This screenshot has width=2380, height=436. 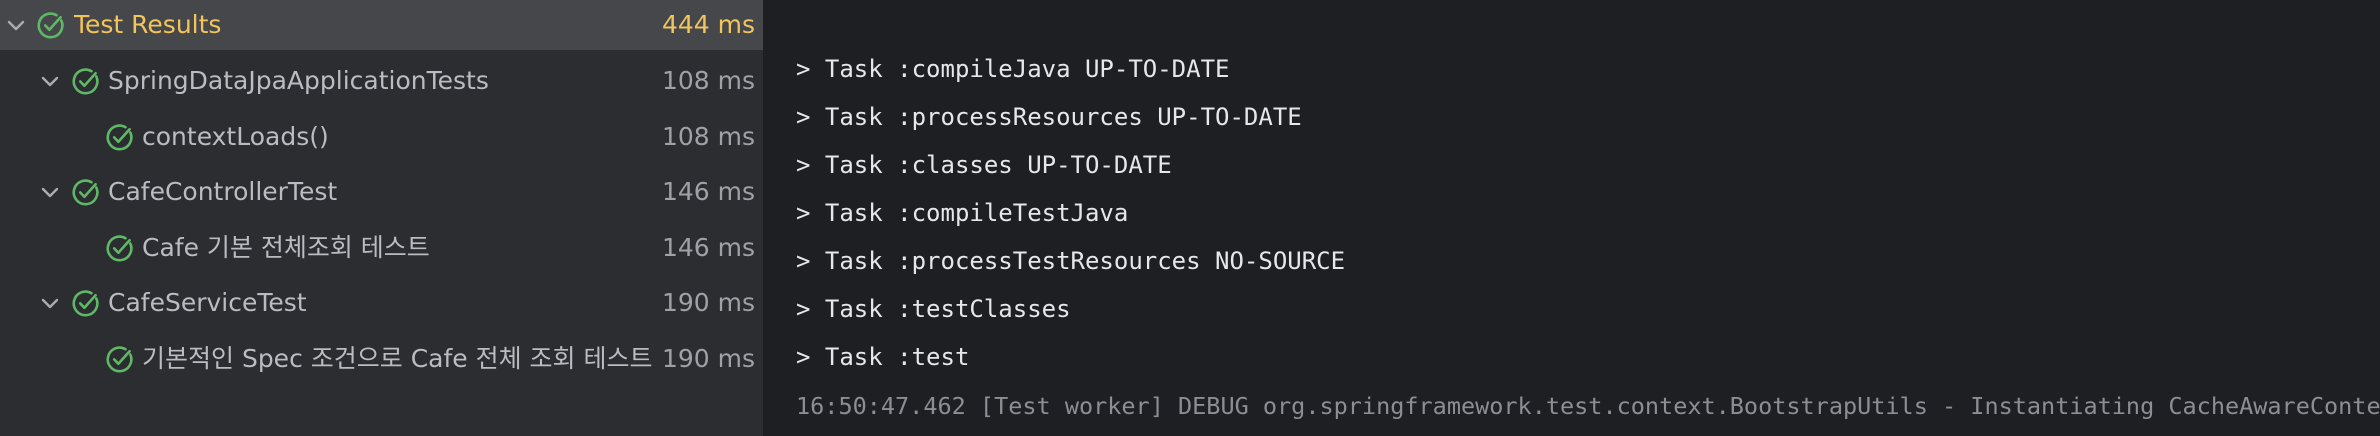 What do you see at coordinates (381, 303) in the screenshot?
I see `tree-row-suite: CafeServiceTest 190 ms` at bounding box center [381, 303].